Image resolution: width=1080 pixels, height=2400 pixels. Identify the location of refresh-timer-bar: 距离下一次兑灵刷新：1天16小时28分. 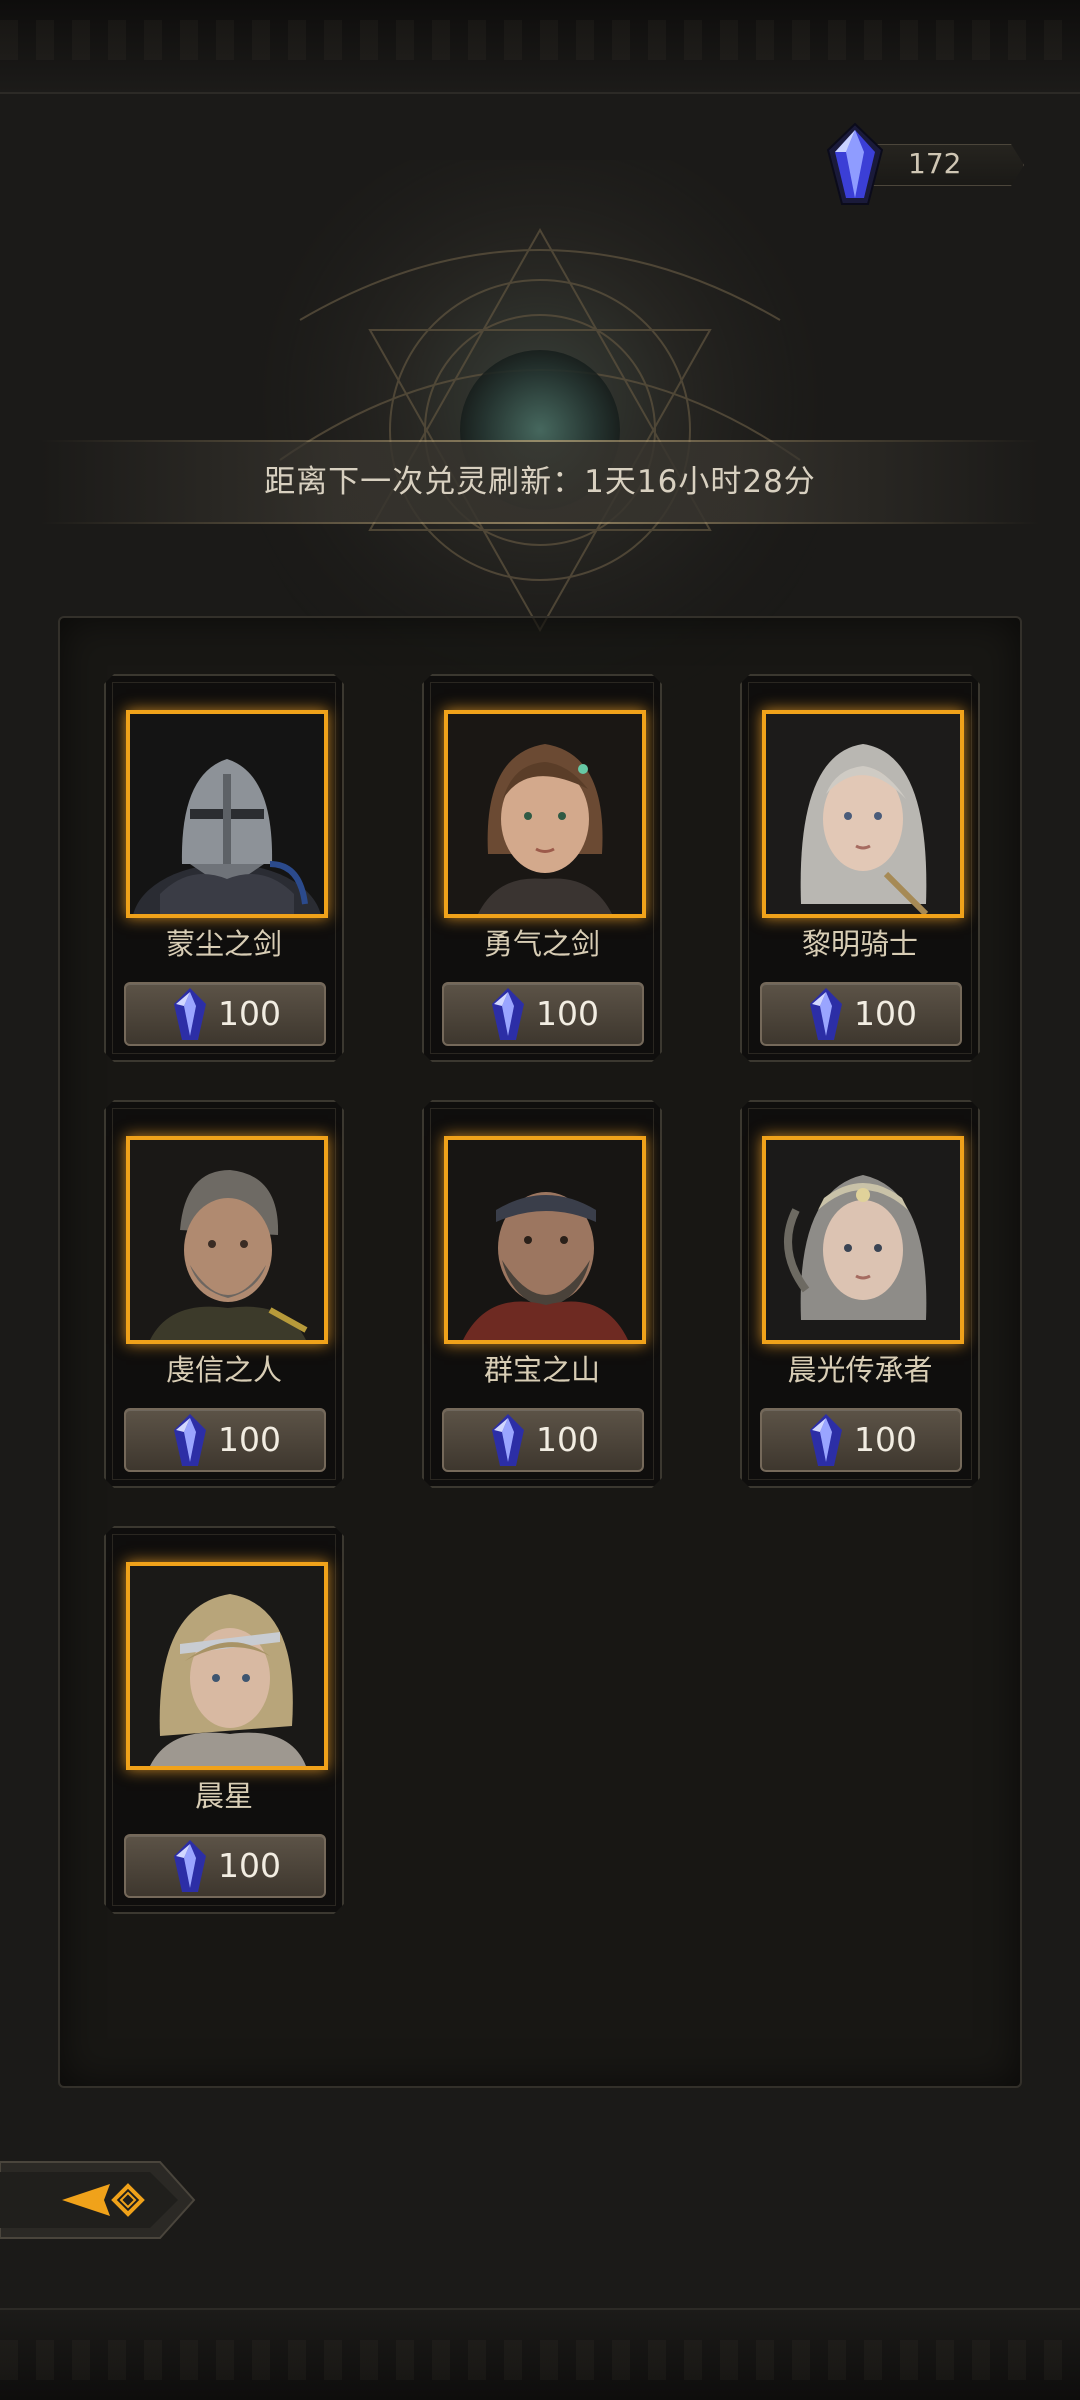
(540, 482).